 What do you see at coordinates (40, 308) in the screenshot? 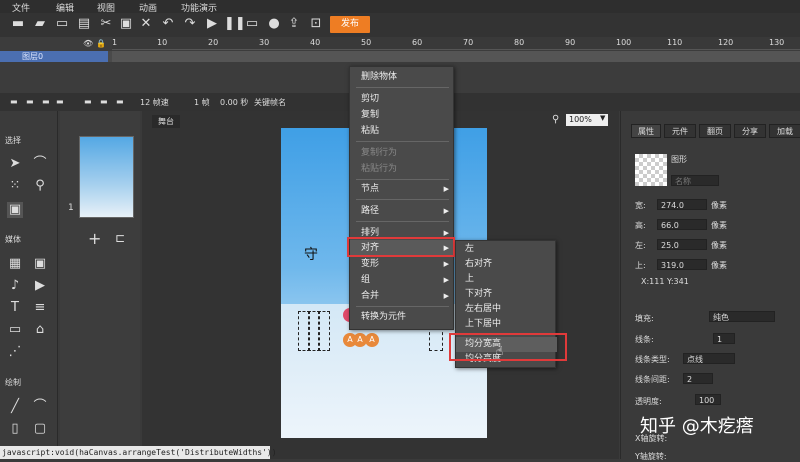
I see `paragraph-tool-icon: ≡` at bounding box center [40, 308].